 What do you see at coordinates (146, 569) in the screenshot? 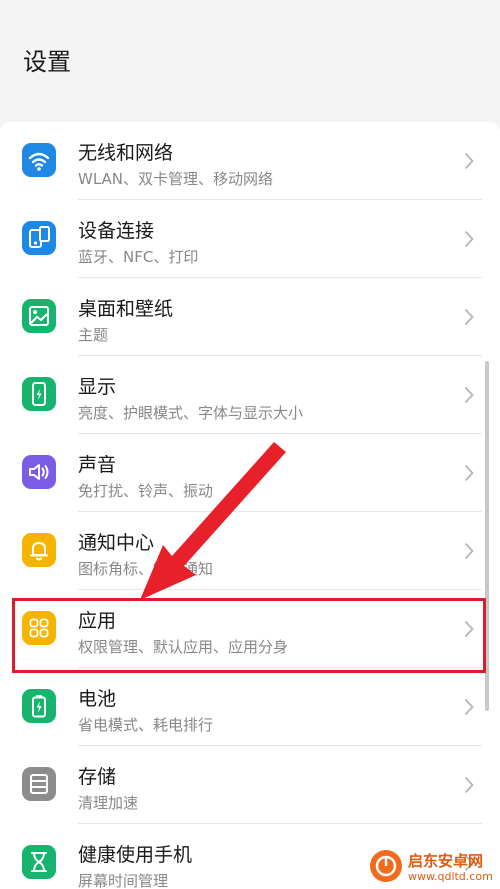
I see `item-subtitle: 图标角标、锁屏通知` at bounding box center [146, 569].